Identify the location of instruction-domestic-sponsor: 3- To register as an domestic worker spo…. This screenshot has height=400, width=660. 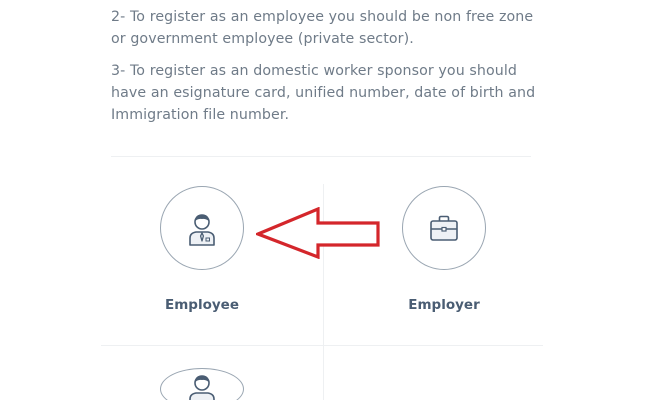
(323, 93).